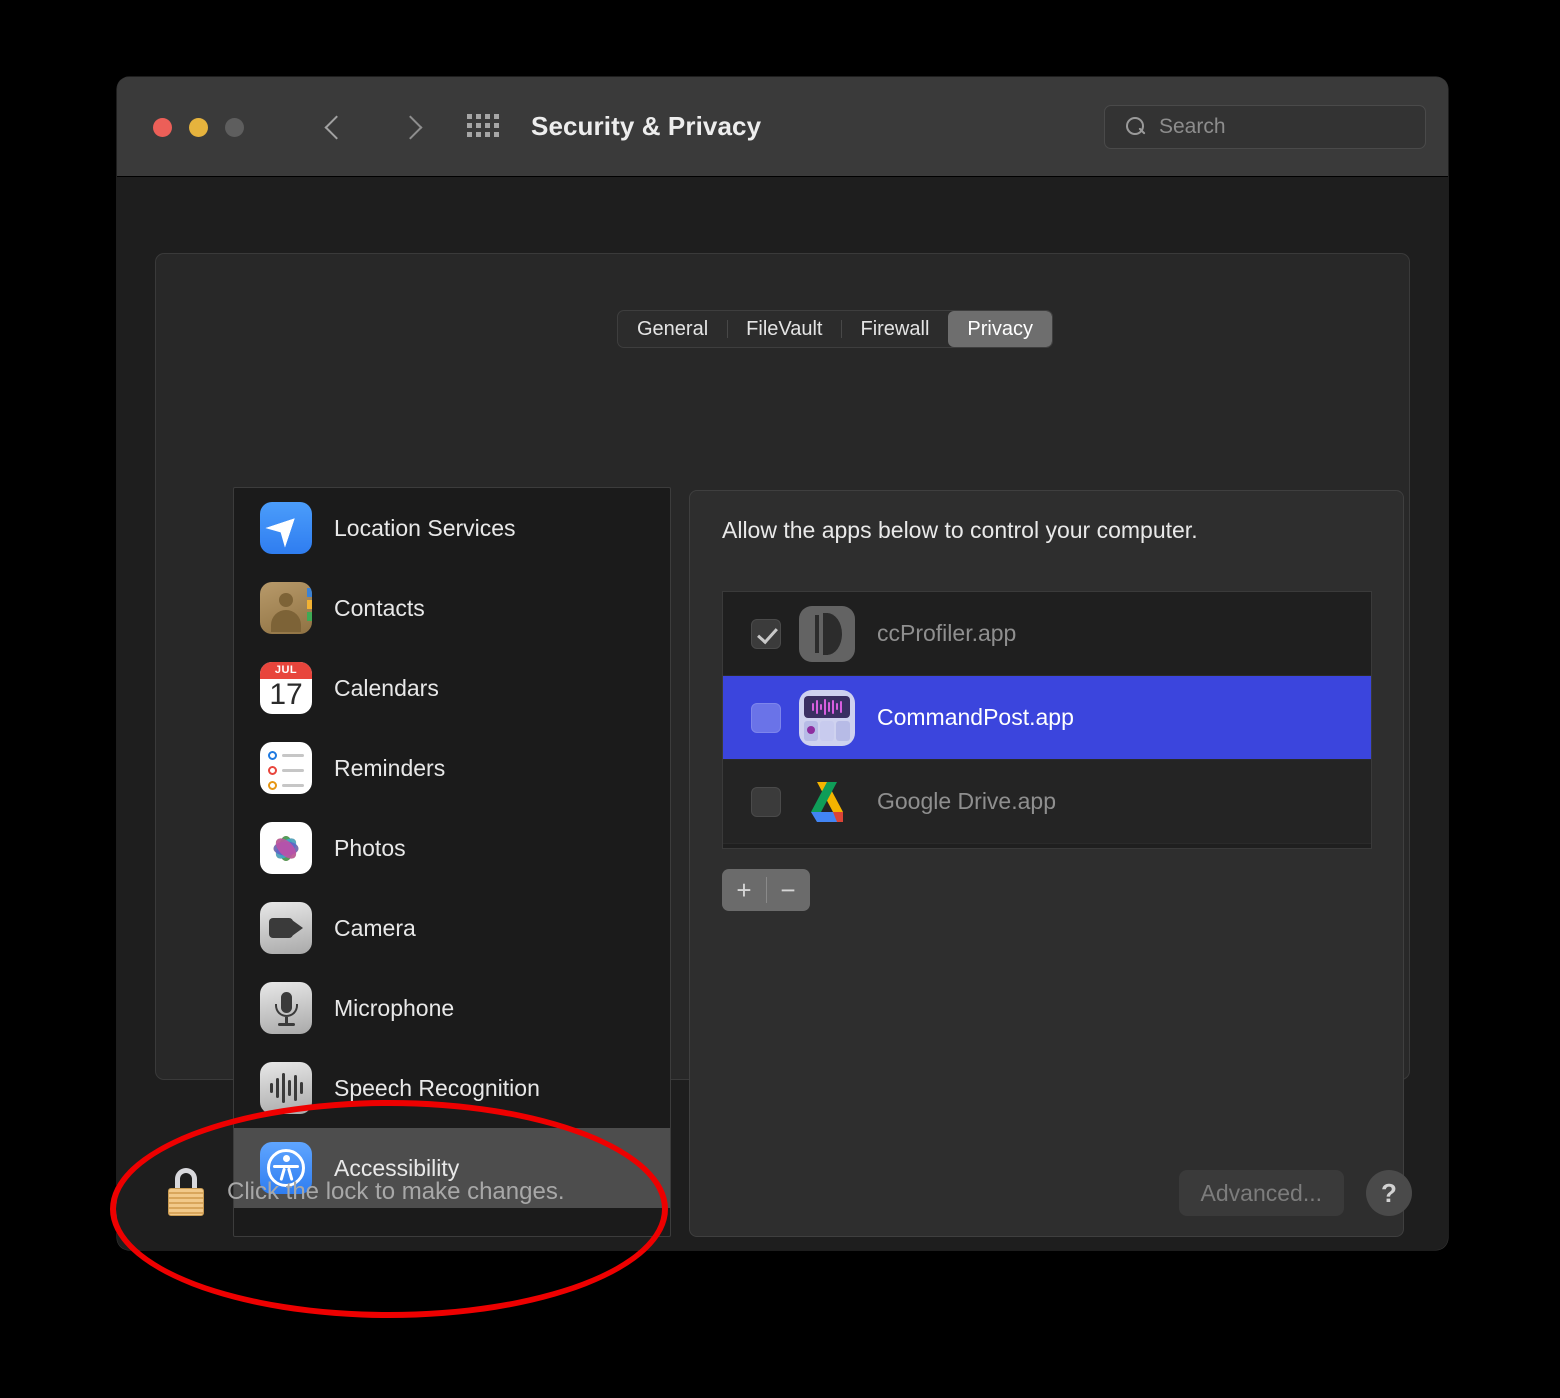  I want to click on back-button, so click(332, 128).